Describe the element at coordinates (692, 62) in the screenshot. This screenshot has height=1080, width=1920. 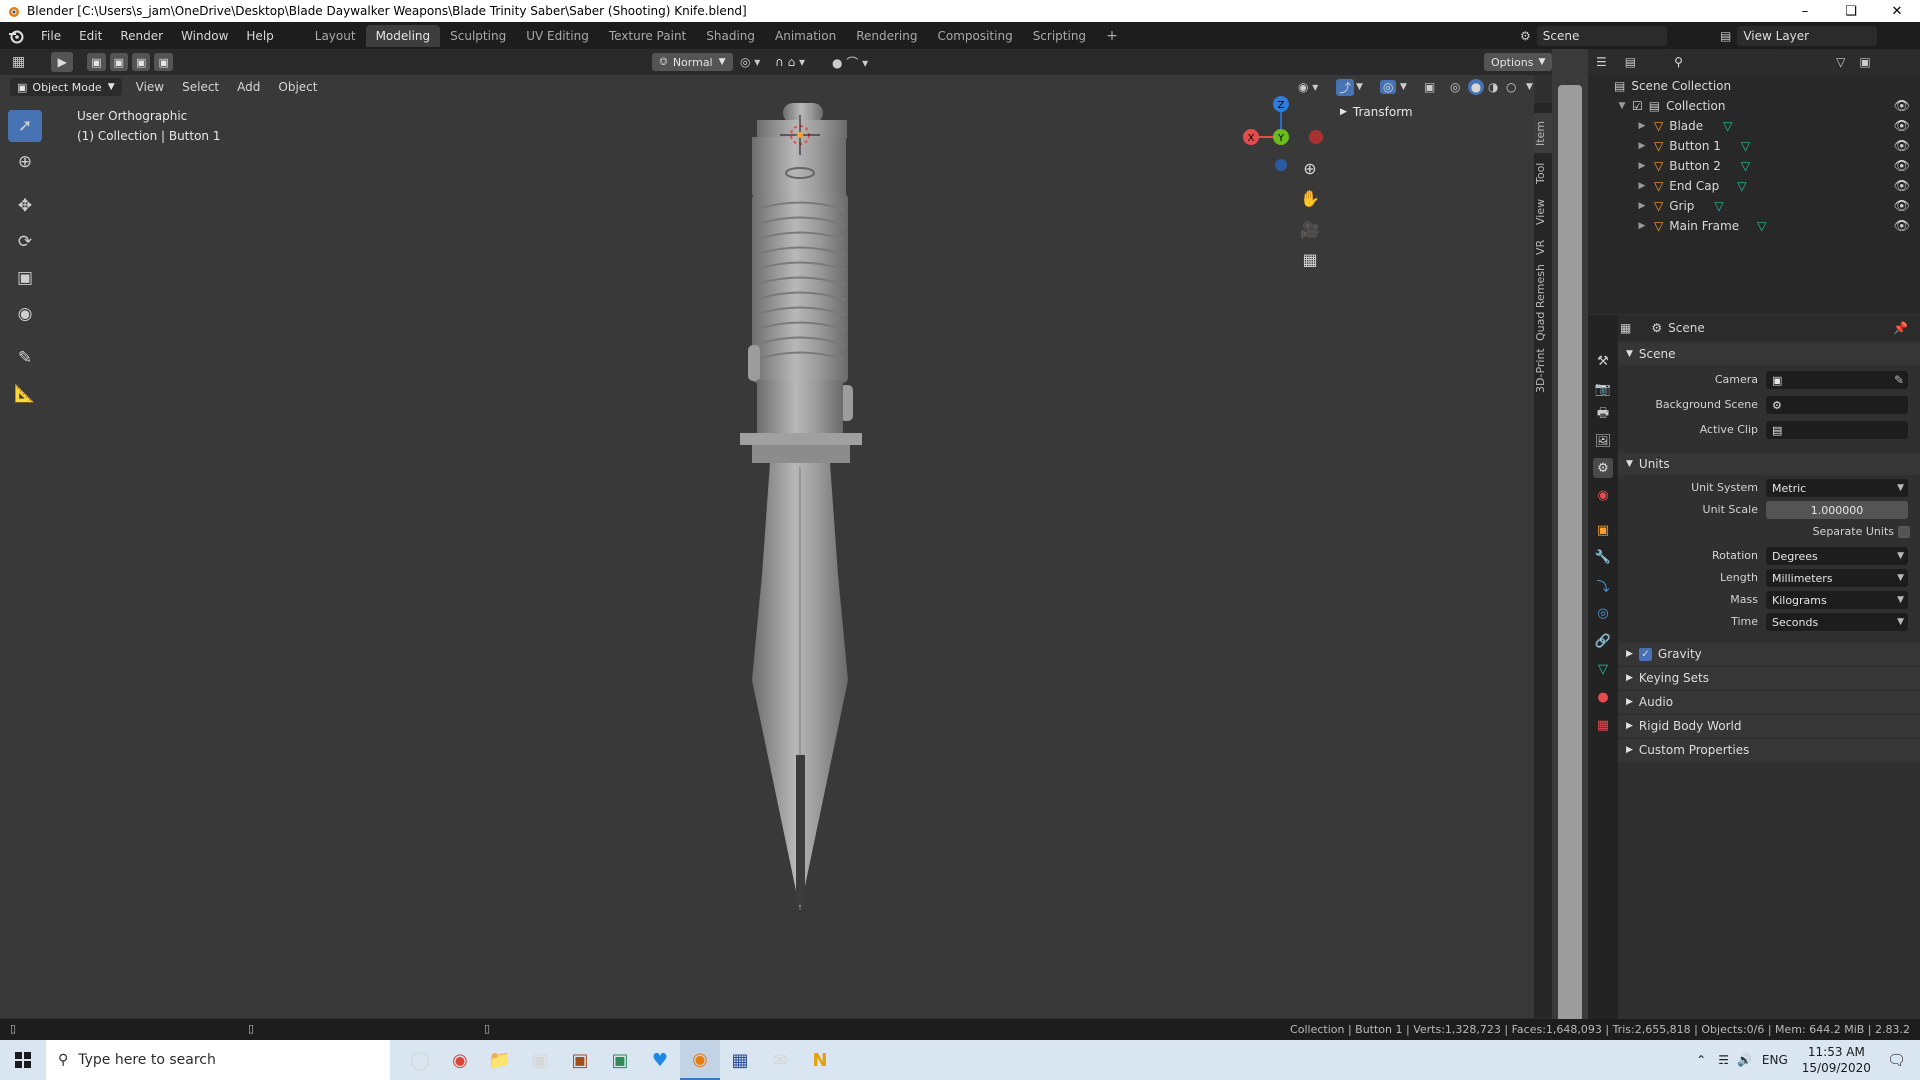
I see `transform-orientation-dropdown: ⎊ Normal ▼` at that location.